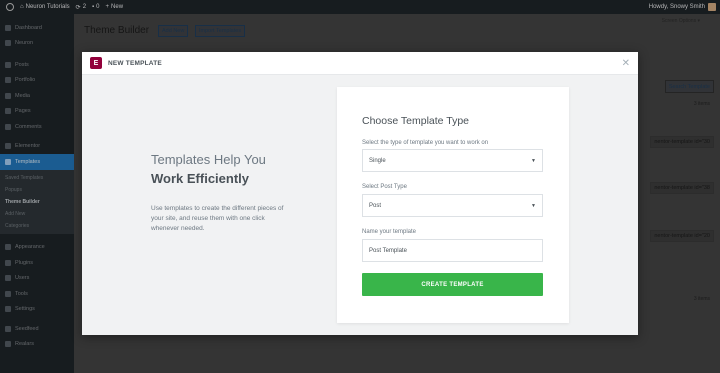  What do you see at coordinates (200, 178) in the screenshot?
I see `intro-heading-line2: Work Efficiently` at bounding box center [200, 178].